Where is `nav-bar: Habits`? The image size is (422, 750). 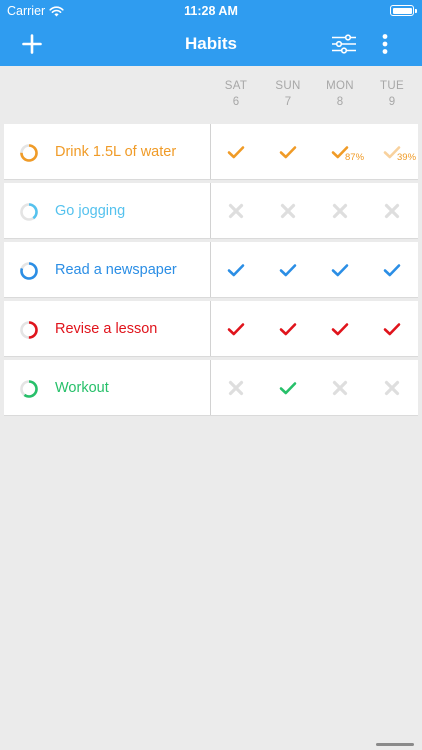
nav-bar: Habits is located at coordinates (211, 44).